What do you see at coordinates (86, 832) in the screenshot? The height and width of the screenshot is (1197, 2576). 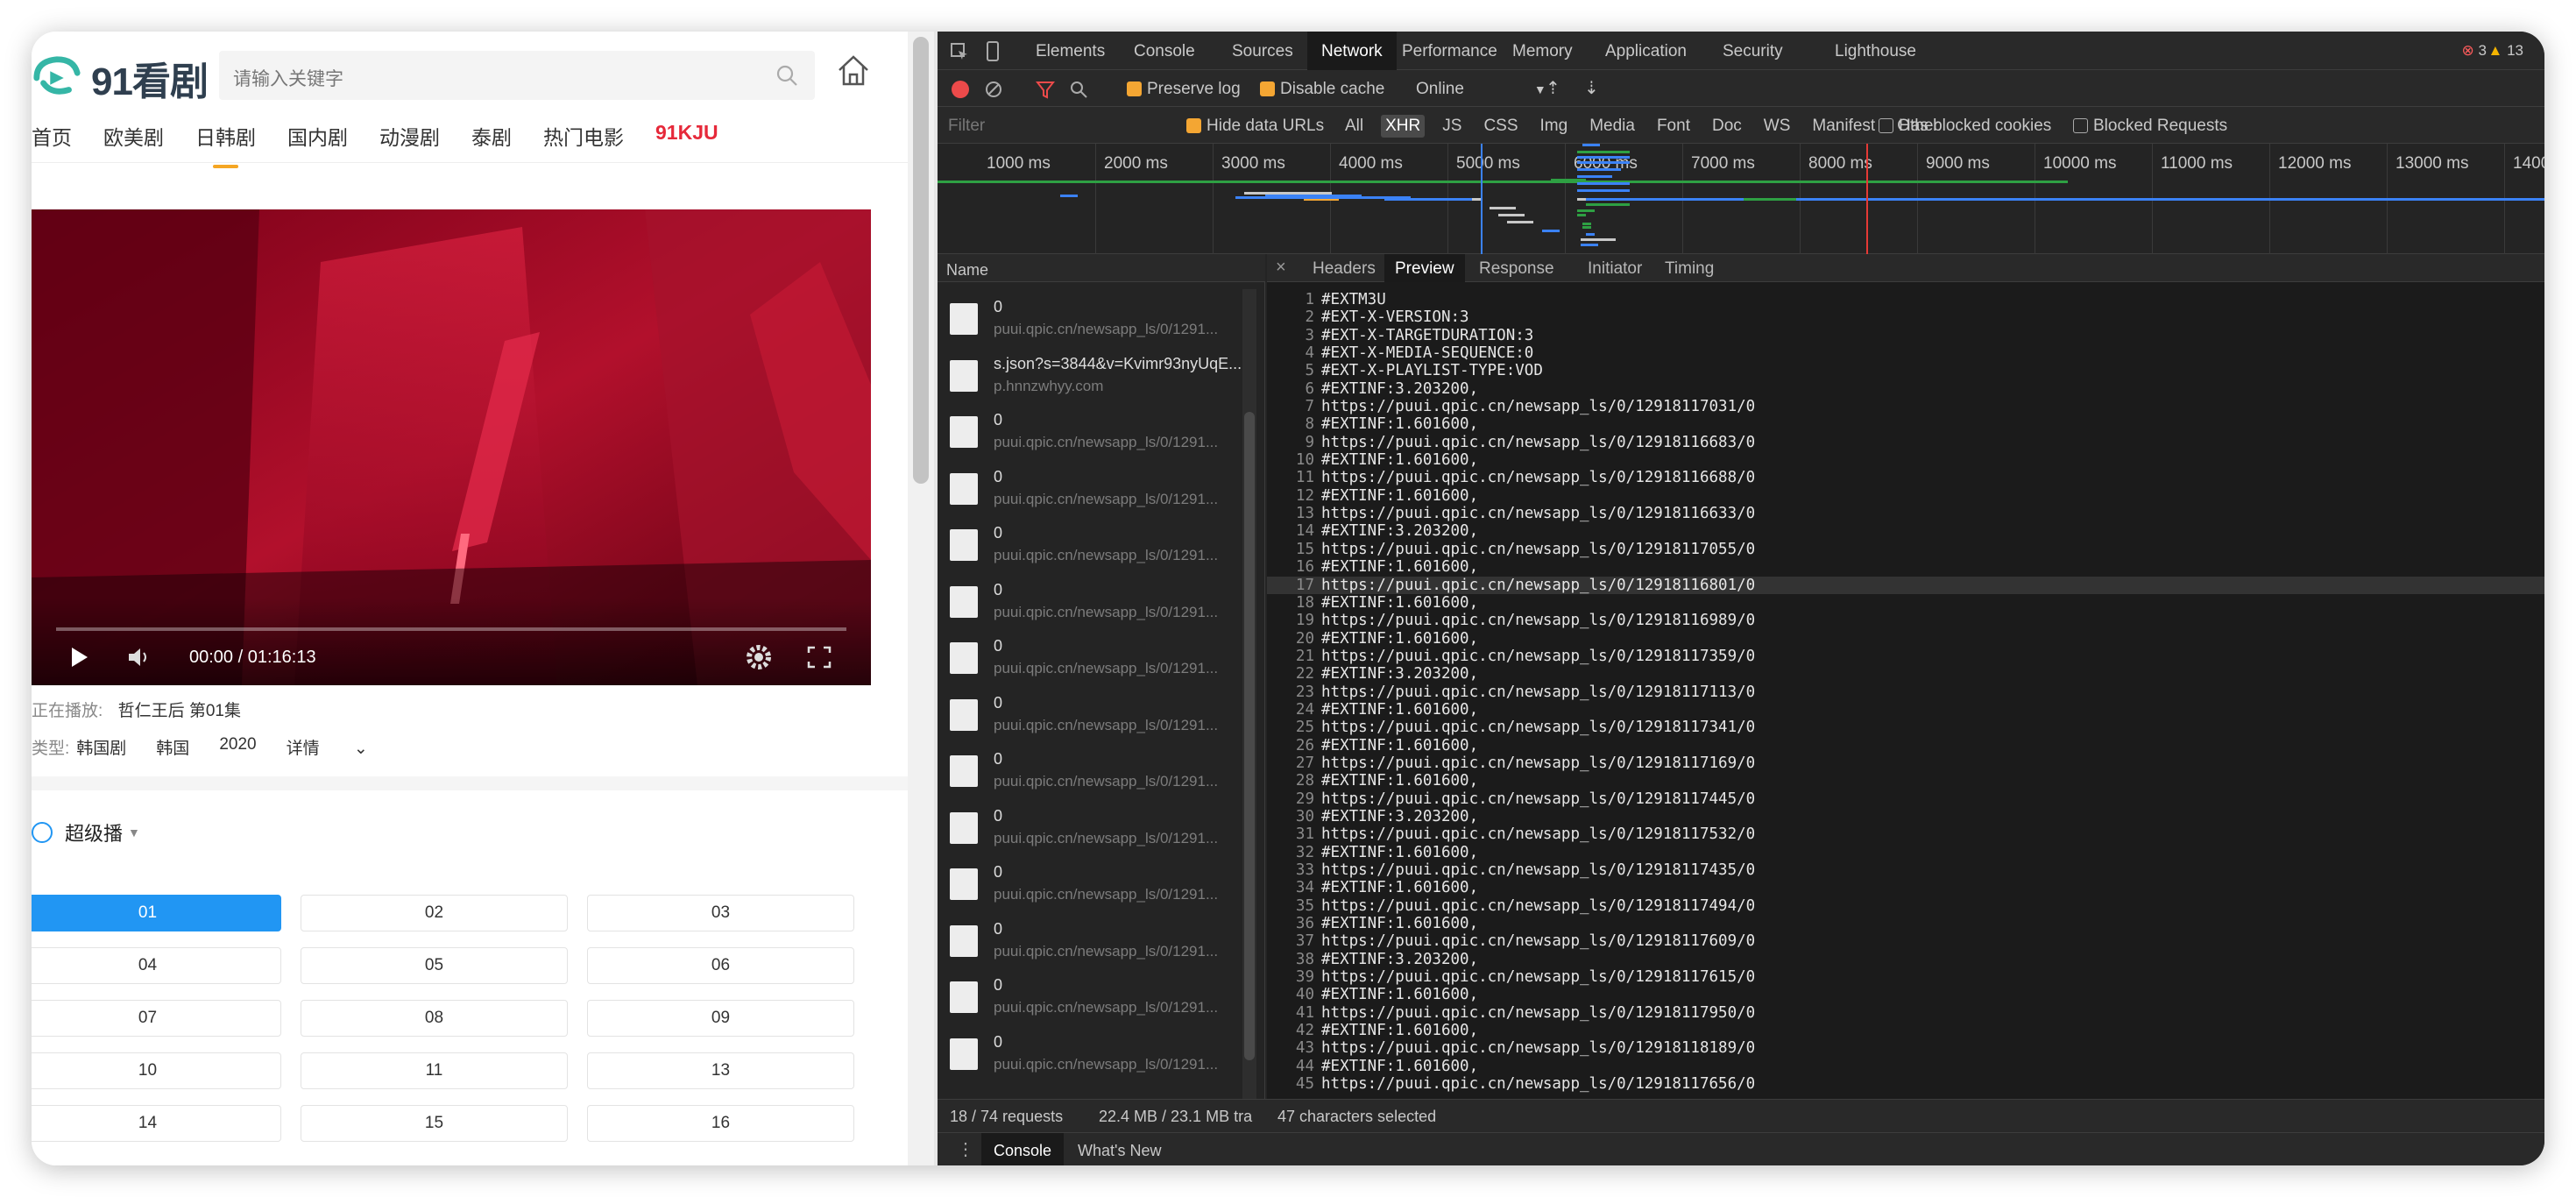 I see `play-source: 超级播 ▼` at bounding box center [86, 832].